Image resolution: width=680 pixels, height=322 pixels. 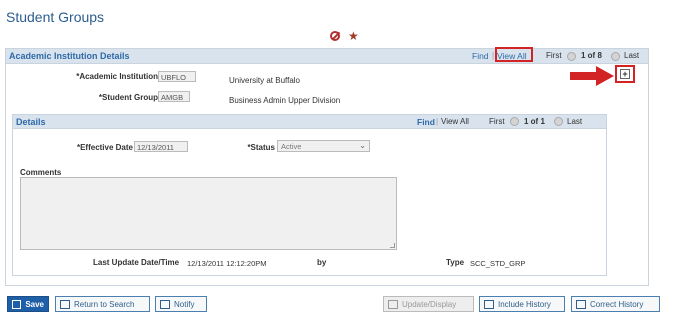 I want to click on page-title: Student Groups, so click(x=55, y=17).